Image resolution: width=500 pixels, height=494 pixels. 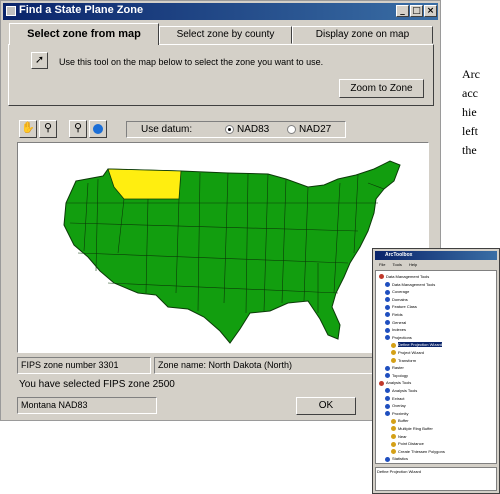 I want to click on tab-select-zone-by-county: Select zone by county, so click(x=225, y=35).